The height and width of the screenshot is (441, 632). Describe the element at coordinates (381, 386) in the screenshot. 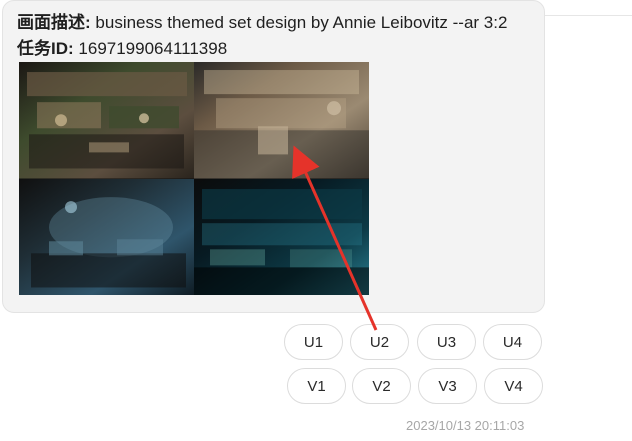

I see `v2-button: V2` at that location.